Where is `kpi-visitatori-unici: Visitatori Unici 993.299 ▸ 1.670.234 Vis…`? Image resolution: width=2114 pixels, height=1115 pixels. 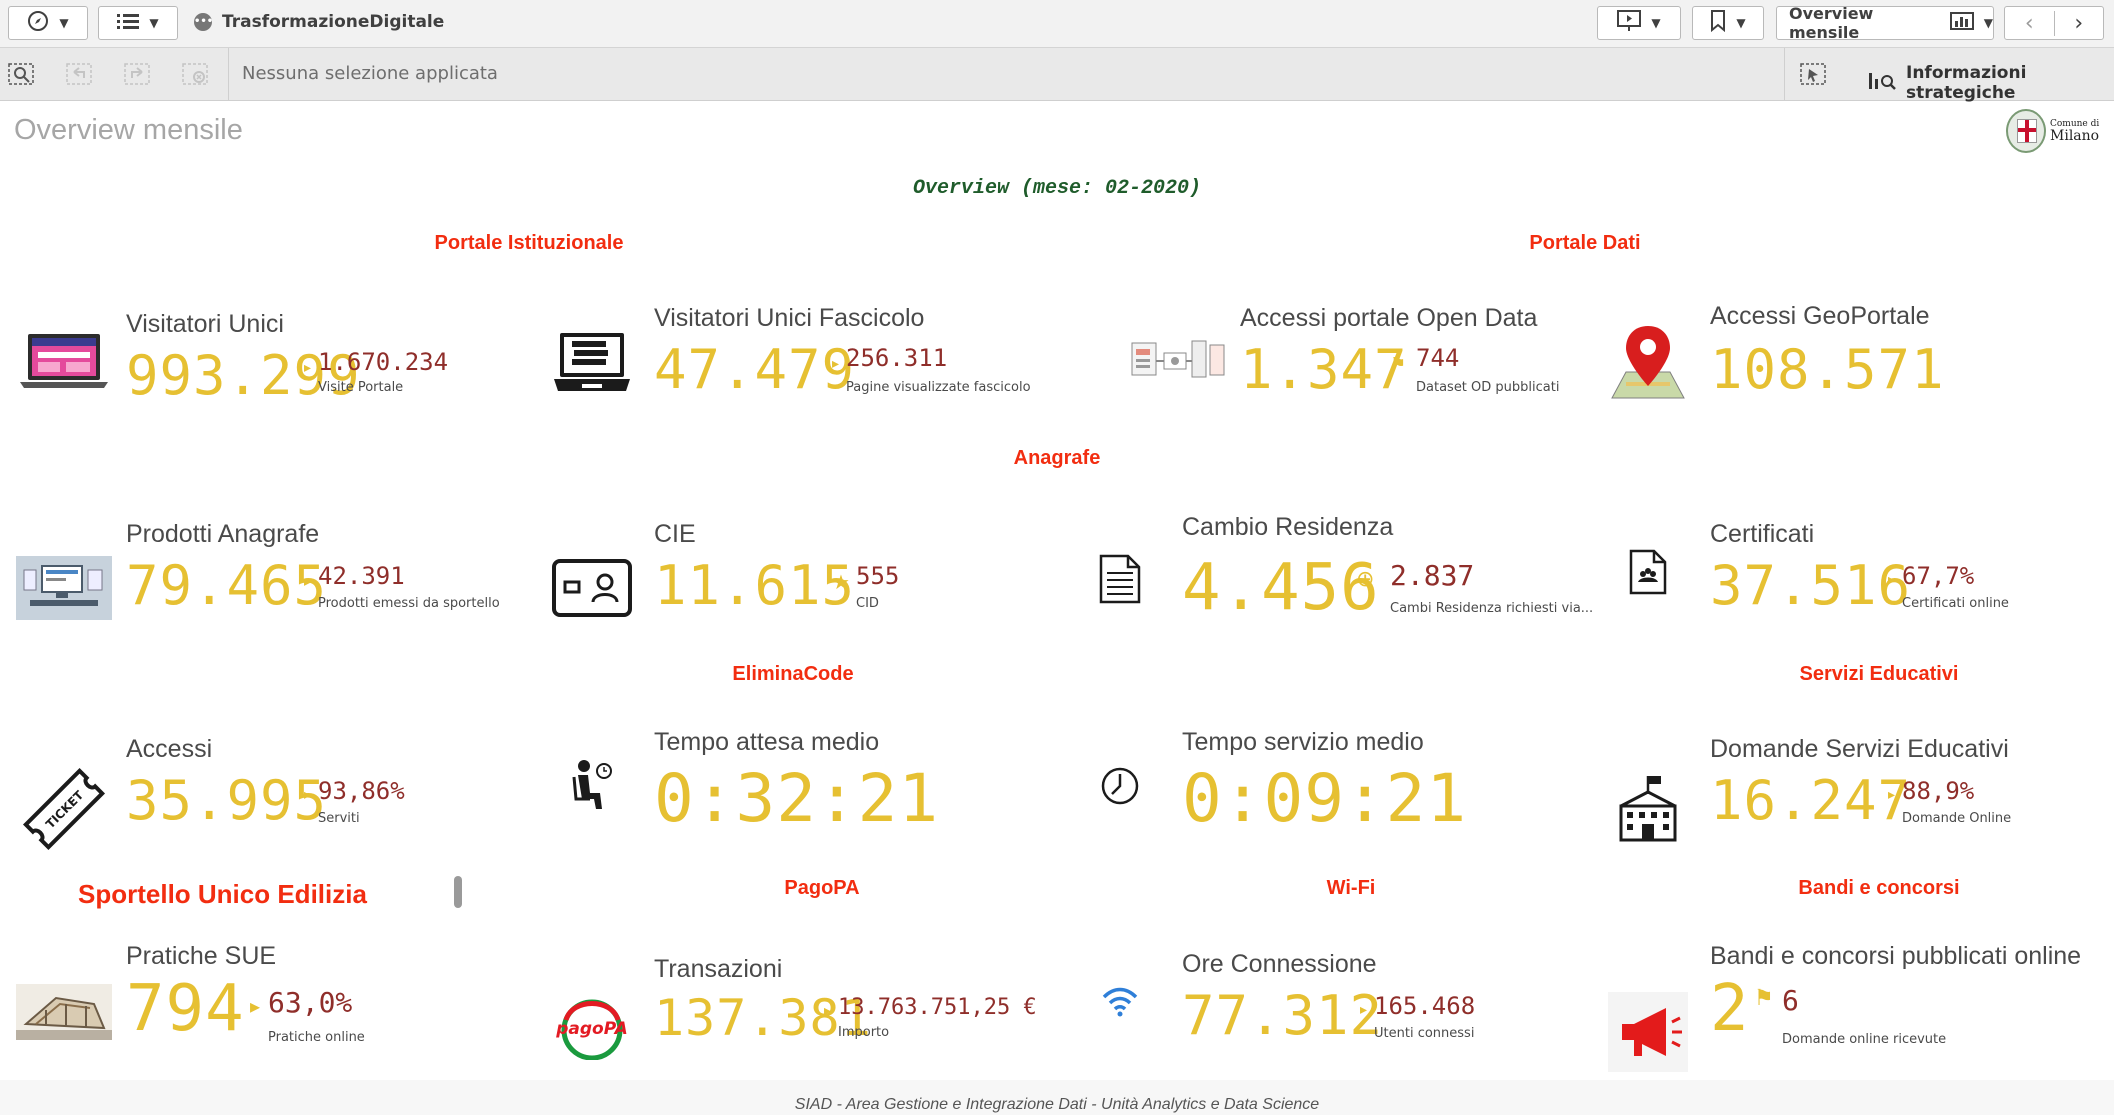 kpi-visitatori-unici: Visitatori Unici 993.299 ▸ 1.670.234 Vis… is located at coordinates (274, 375).